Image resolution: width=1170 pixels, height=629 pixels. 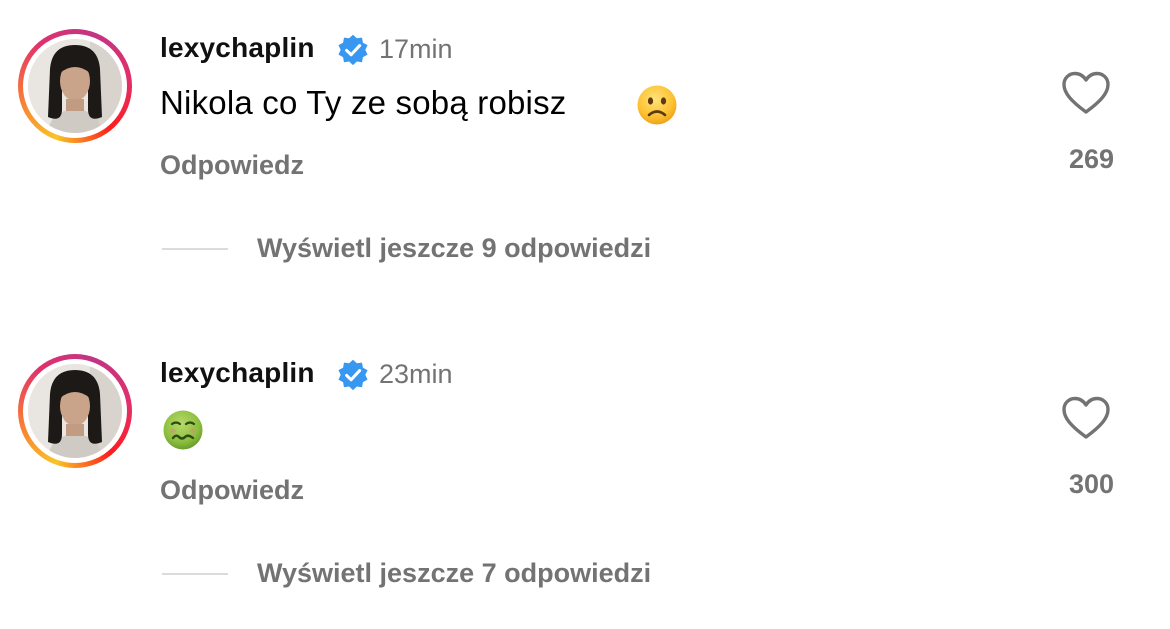 What do you see at coordinates (1091, 159) in the screenshot?
I see `like-count: 269` at bounding box center [1091, 159].